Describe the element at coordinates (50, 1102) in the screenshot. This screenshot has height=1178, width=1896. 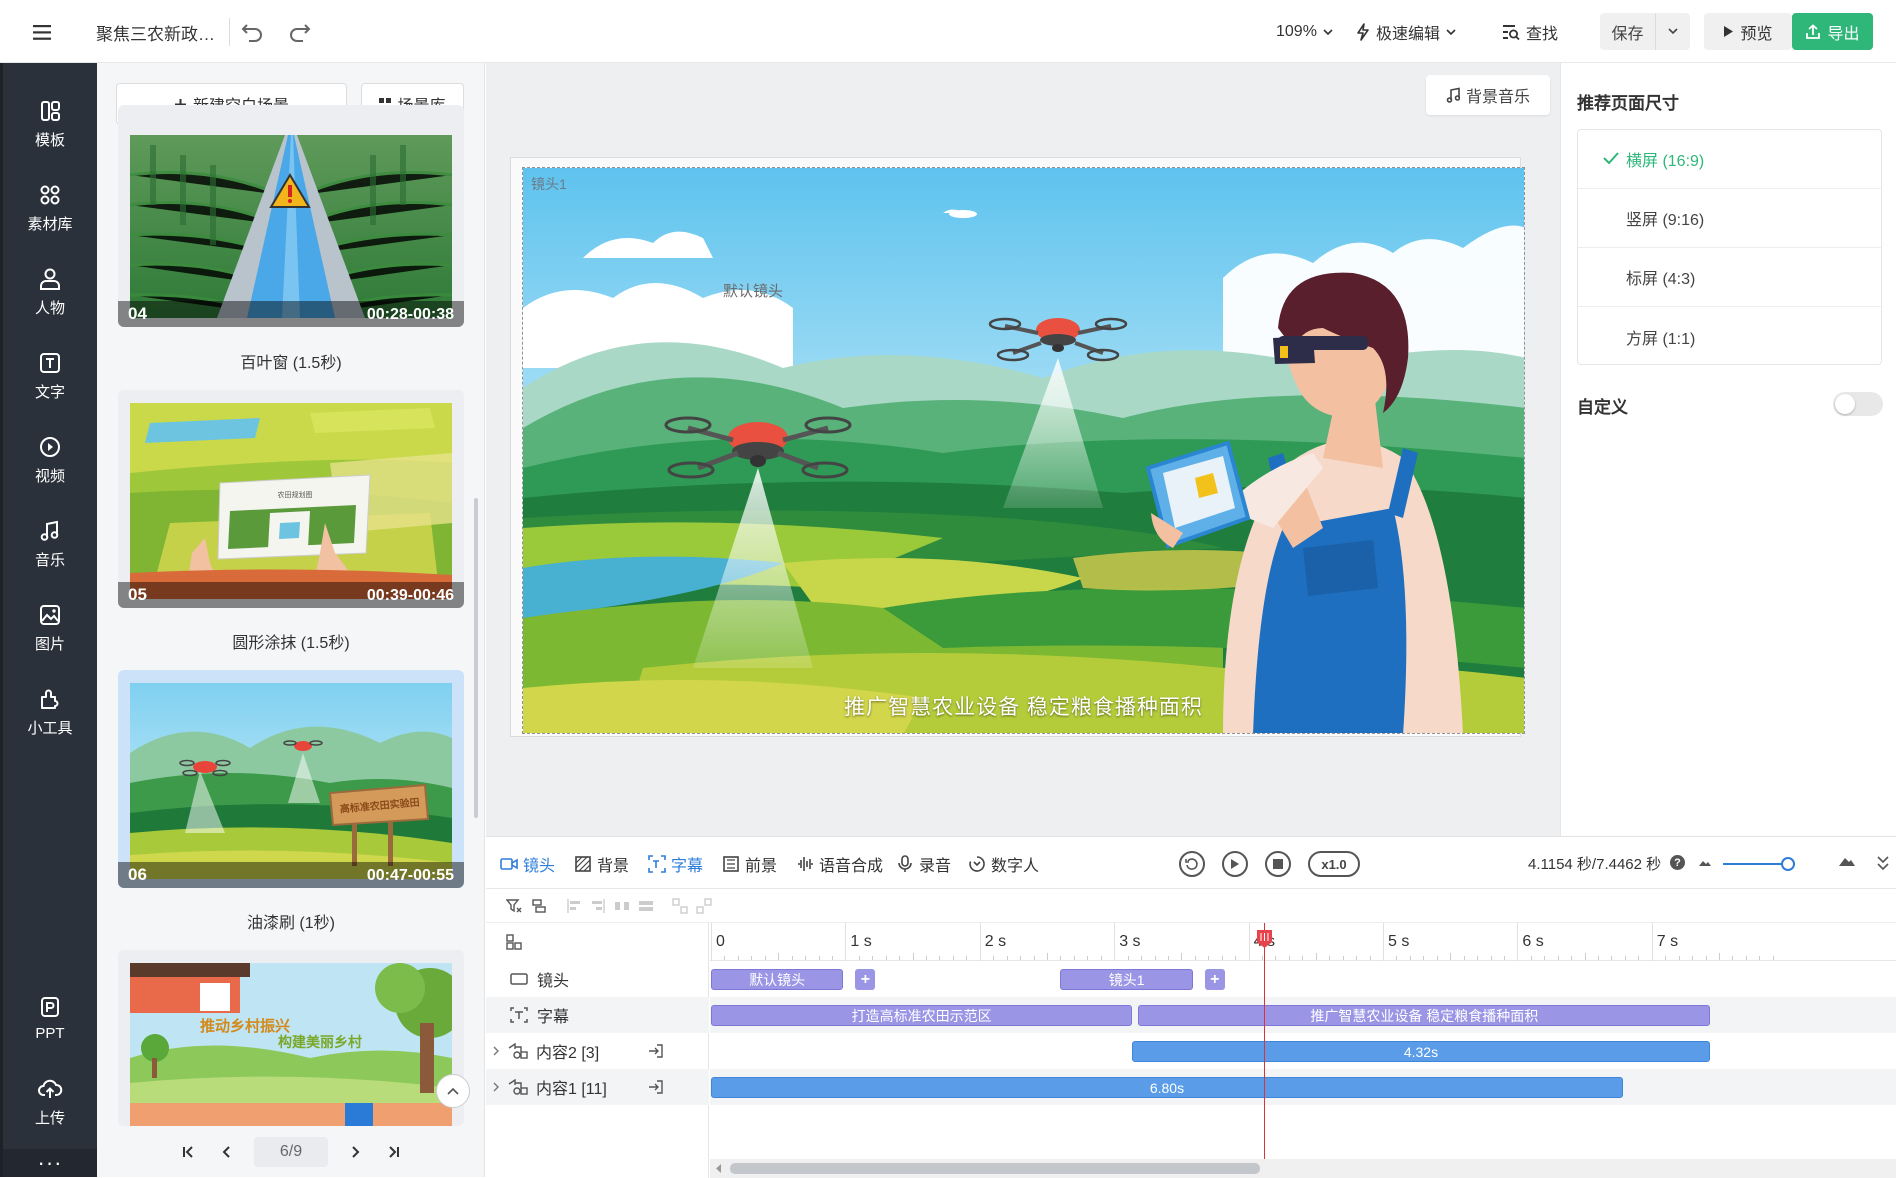
I see `sidebar-item-upload: 上传` at that location.